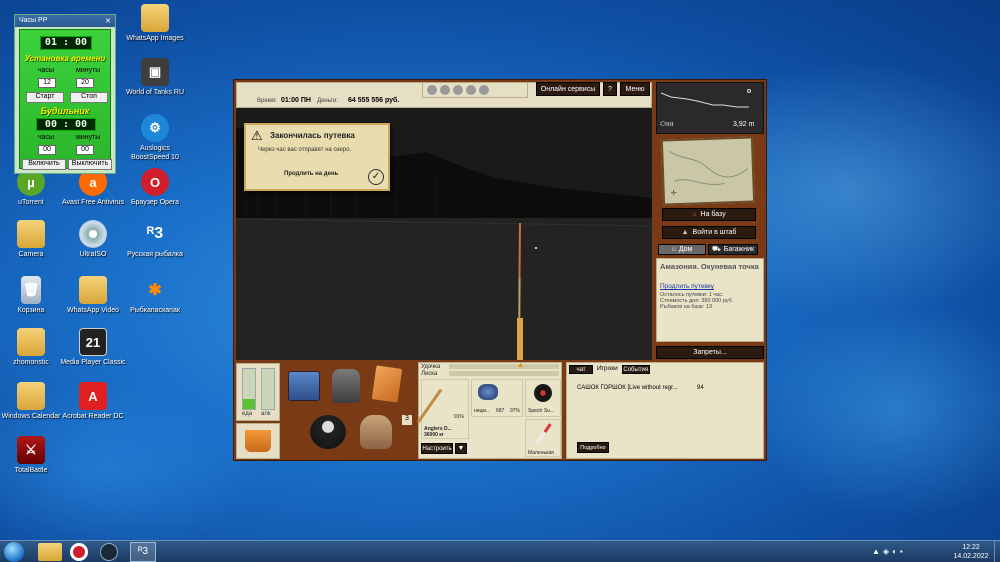 The width and height of the screenshot is (1000, 562). I want to click on hook-name: Маленькая, so click(541, 453).